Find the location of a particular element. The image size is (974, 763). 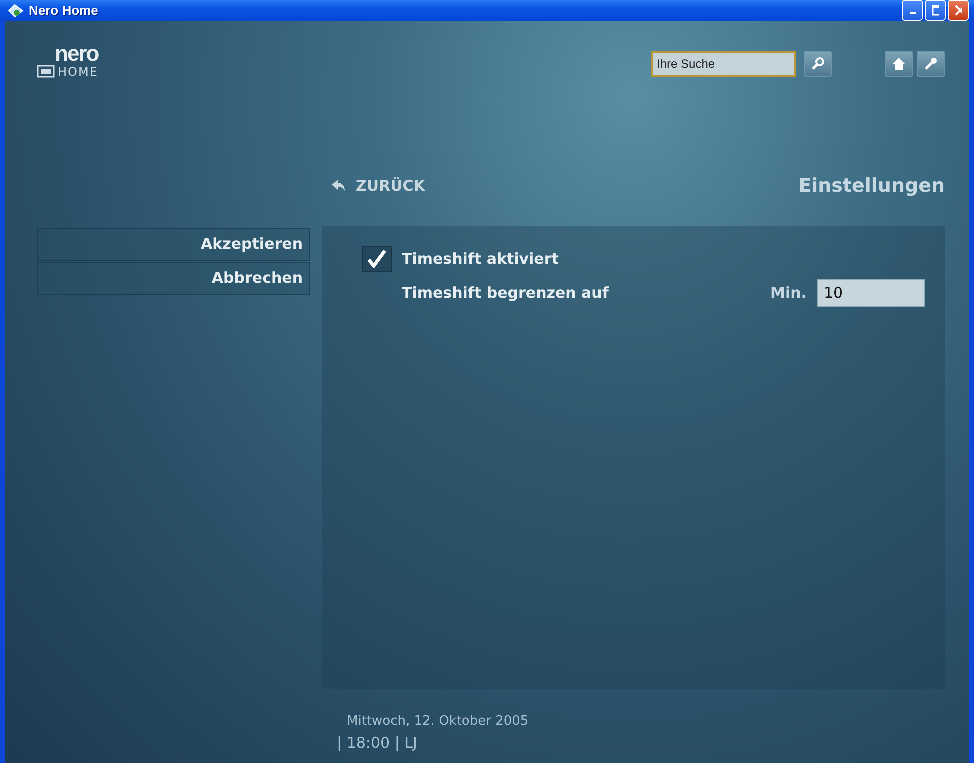

minimize-button is located at coordinates (912, 10).